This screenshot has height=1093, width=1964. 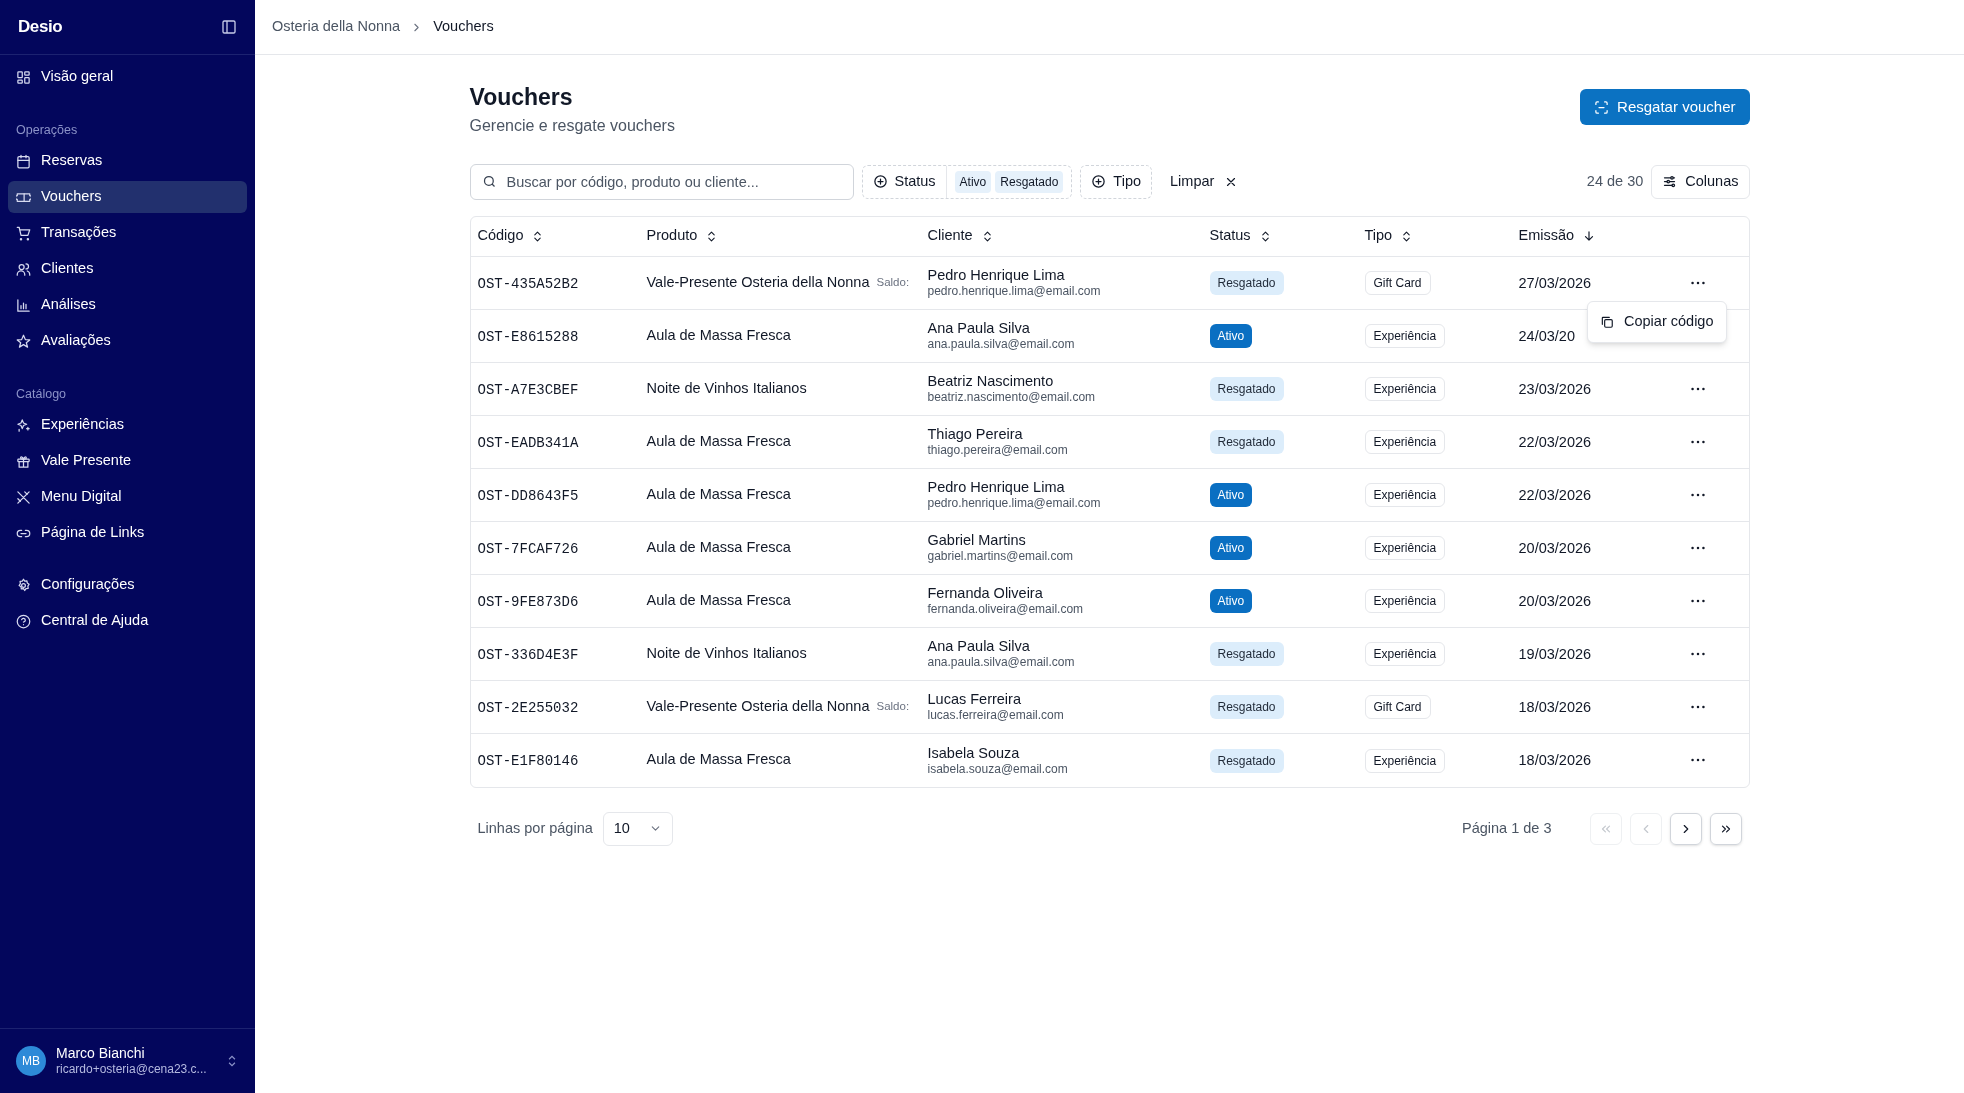 What do you see at coordinates (127, 585) in the screenshot?
I see `sidebar-item: Configurações` at bounding box center [127, 585].